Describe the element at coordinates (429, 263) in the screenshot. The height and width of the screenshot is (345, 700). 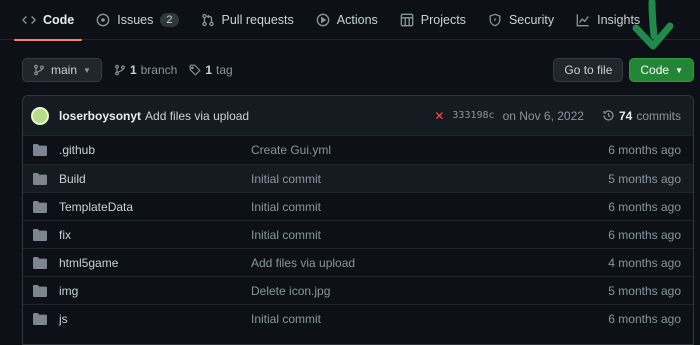
I see `file-commit-message-link: Add files via upload` at that location.